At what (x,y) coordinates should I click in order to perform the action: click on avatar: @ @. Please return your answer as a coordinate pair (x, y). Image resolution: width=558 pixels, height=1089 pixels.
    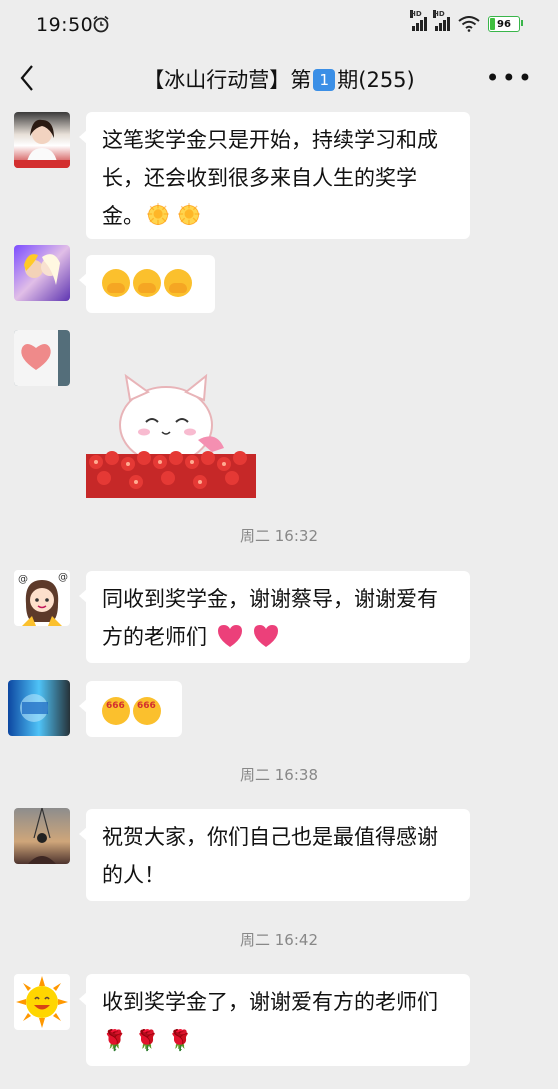
    Looking at the image, I should click on (42, 598).